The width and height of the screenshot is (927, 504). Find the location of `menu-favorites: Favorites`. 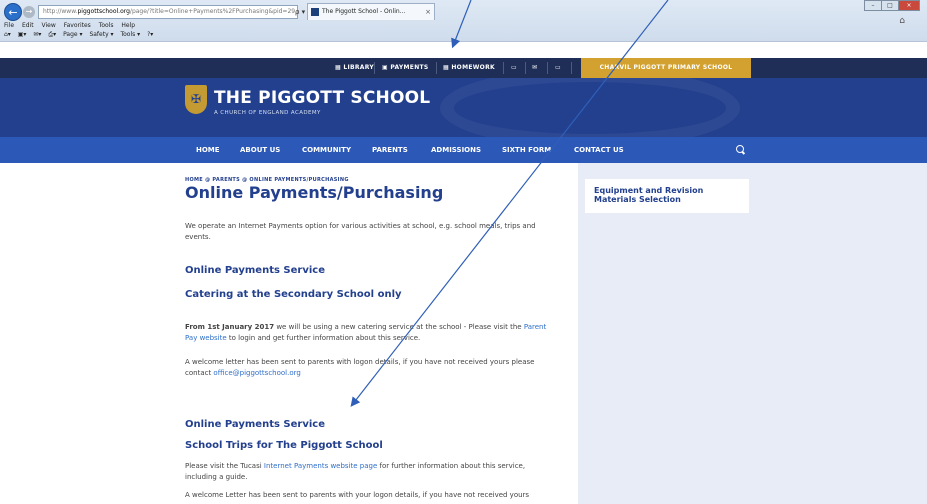

menu-favorites: Favorites is located at coordinates (77, 25).